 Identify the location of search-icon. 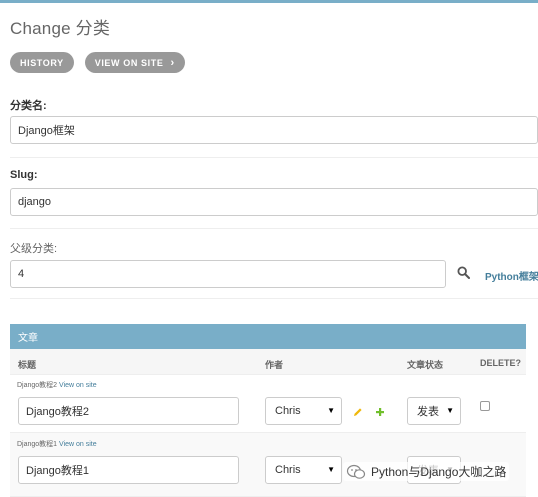
(463, 272).